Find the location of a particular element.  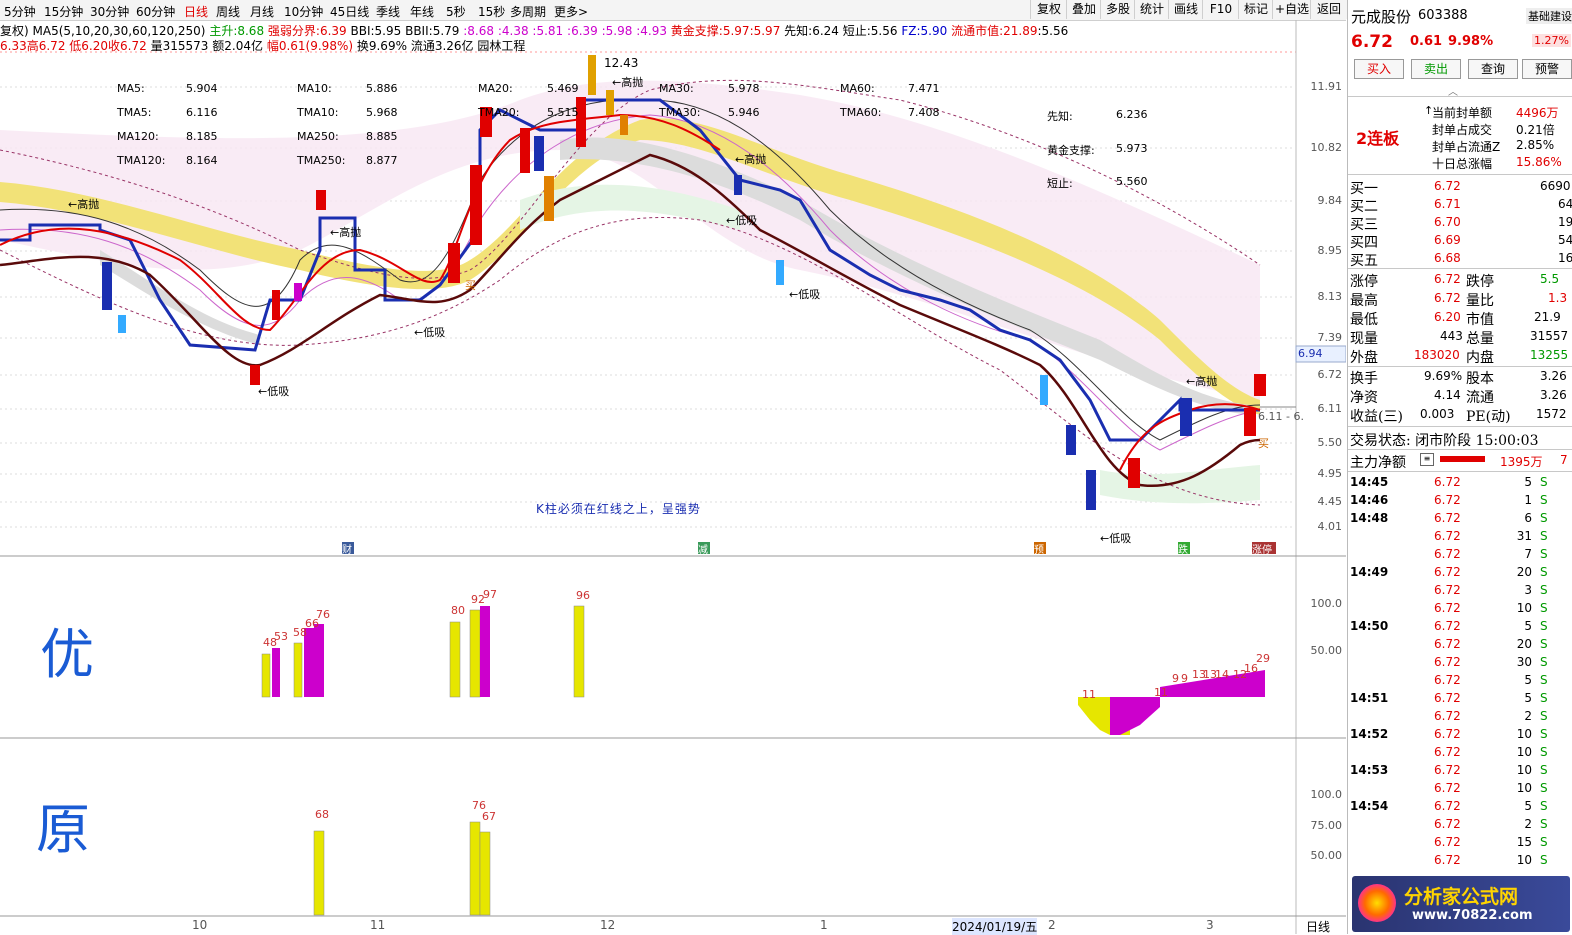

stat-value: 443 is located at coordinates (1451, 336).